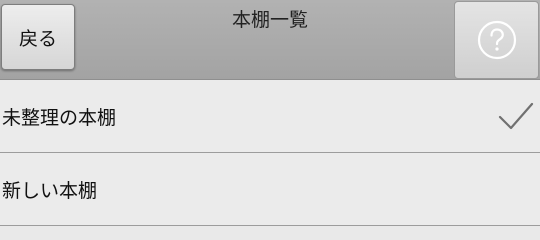  I want to click on question-circle-icon, so click(496, 40).